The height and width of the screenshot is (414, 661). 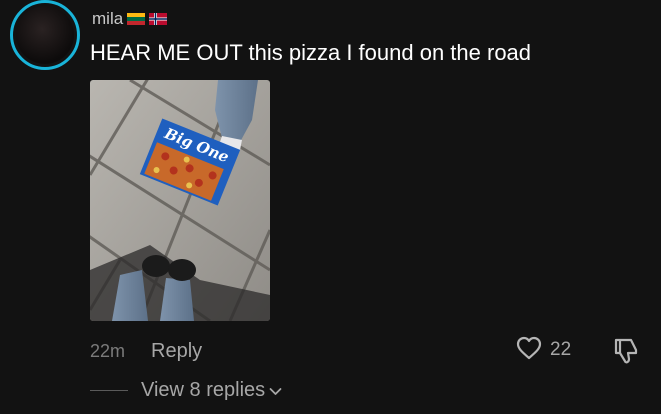 What do you see at coordinates (275, 390) in the screenshot?
I see `chevron-down-icon` at bounding box center [275, 390].